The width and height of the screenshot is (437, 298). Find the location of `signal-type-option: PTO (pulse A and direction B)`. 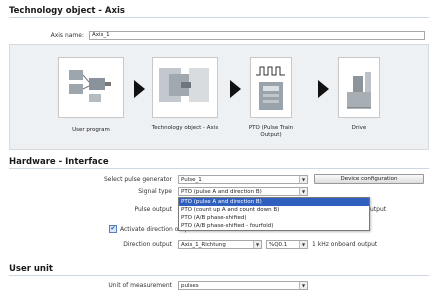

signal-type-option: PTO (pulse A and direction B) is located at coordinates (274, 202).